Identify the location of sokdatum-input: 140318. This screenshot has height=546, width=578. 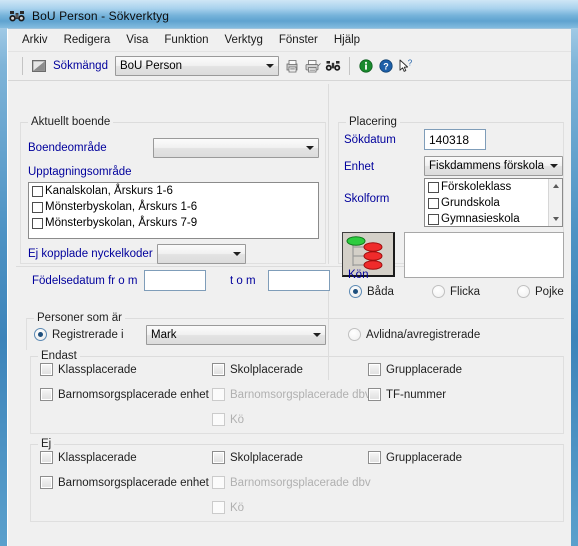
(455, 139).